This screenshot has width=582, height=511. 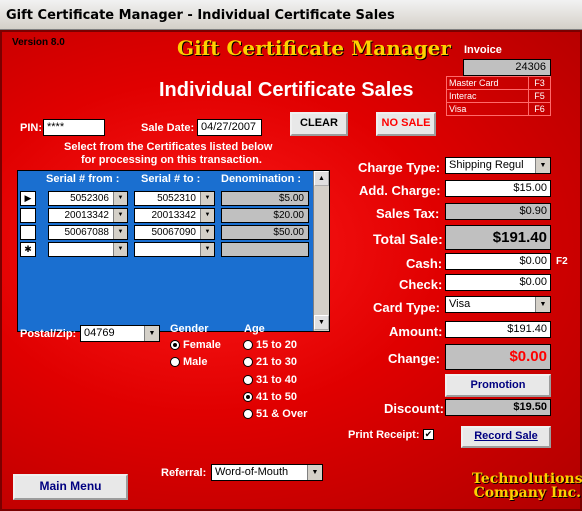 What do you see at coordinates (120, 333) in the screenshot?
I see `postal-select: 04769 ▼` at bounding box center [120, 333].